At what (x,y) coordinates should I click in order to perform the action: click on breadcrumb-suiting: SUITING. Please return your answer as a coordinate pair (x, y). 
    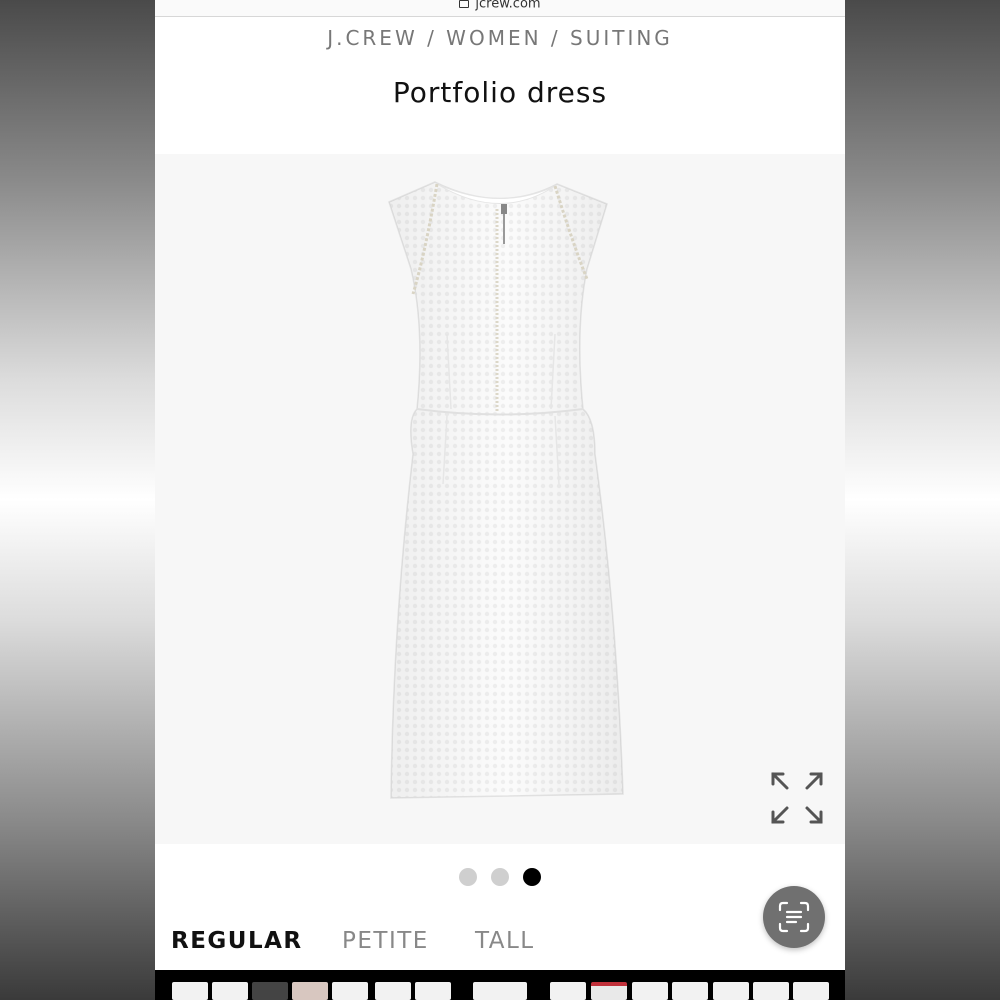
    Looking at the image, I should click on (621, 38).